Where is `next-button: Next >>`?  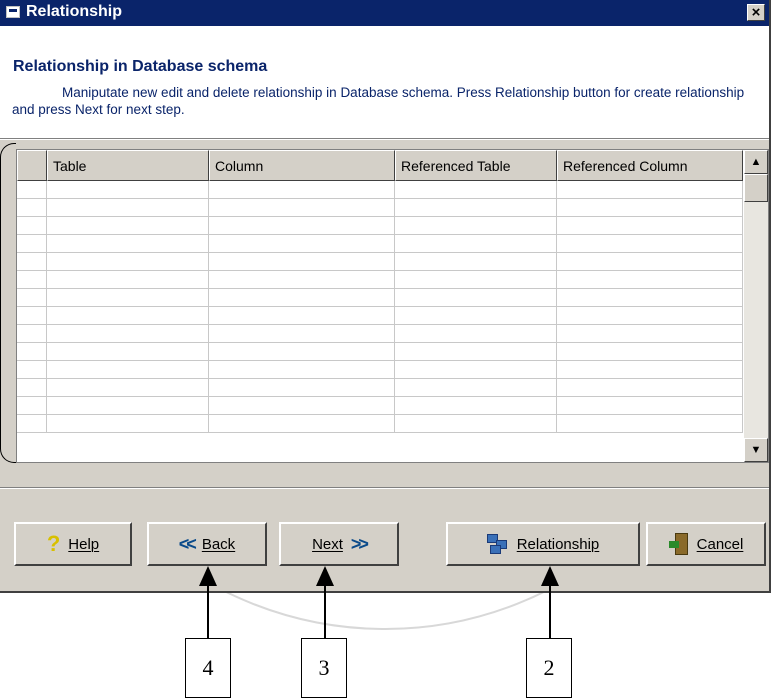
next-button: Next >> is located at coordinates (339, 544).